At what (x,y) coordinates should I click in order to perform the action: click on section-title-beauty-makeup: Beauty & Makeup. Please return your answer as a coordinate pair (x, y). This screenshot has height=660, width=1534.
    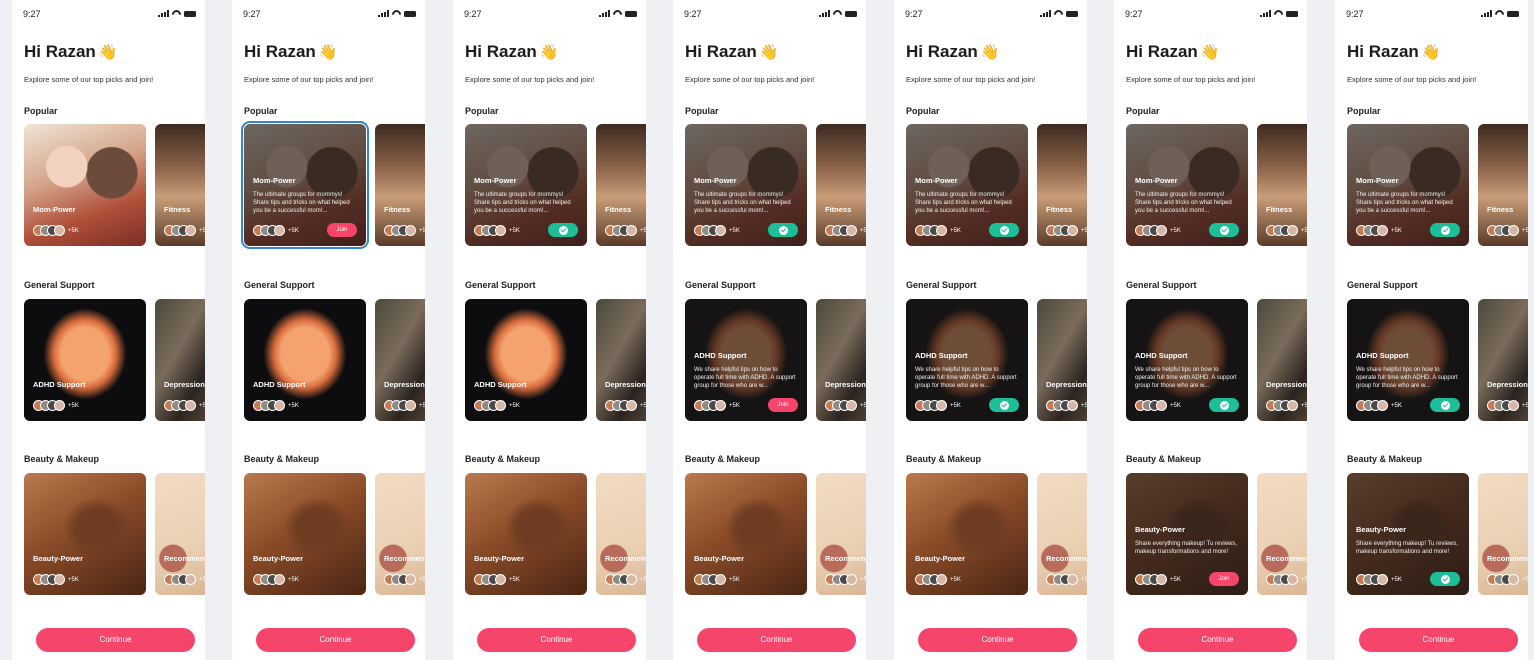
    Looking at the image, I should click on (723, 459).